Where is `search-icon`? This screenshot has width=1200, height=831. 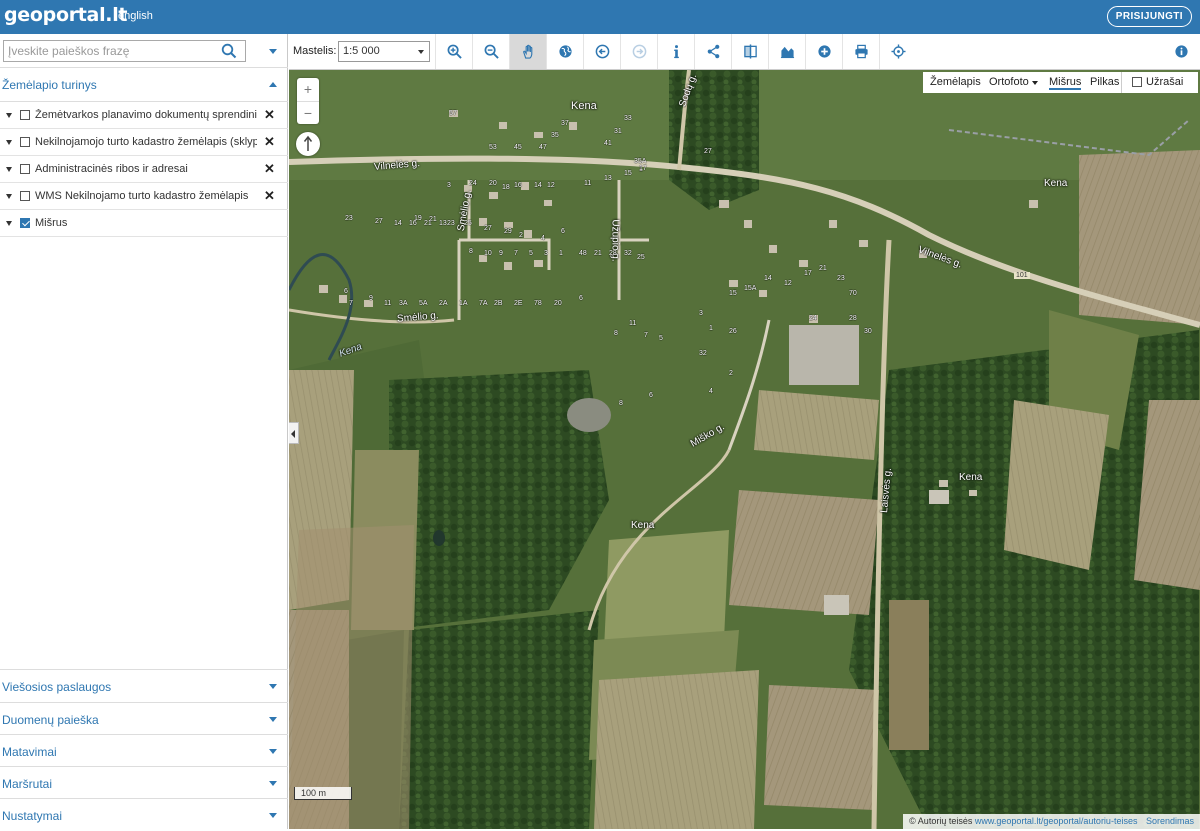
search-icon is located at coordinates (229, 51).